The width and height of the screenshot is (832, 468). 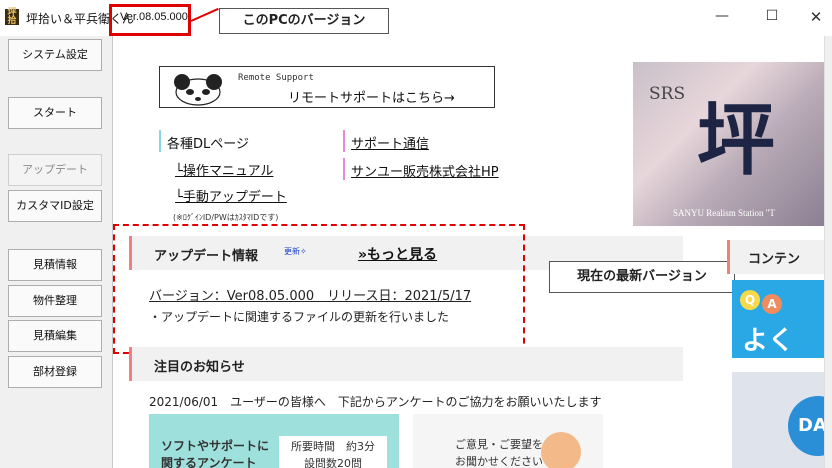 What do you see at coordinates (55, 301) in the screenshot?
I see `property-organize-button: 物件整理` at bounding box center [55, 301].